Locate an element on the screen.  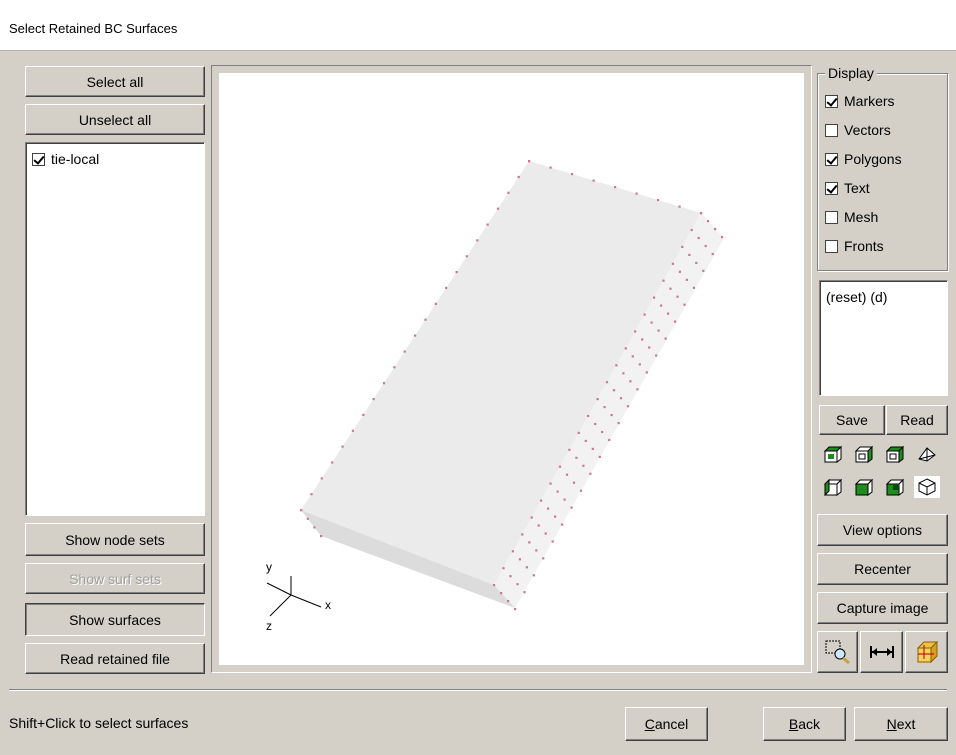
display-polygons: Polygons is located at coordinates (863, 159).